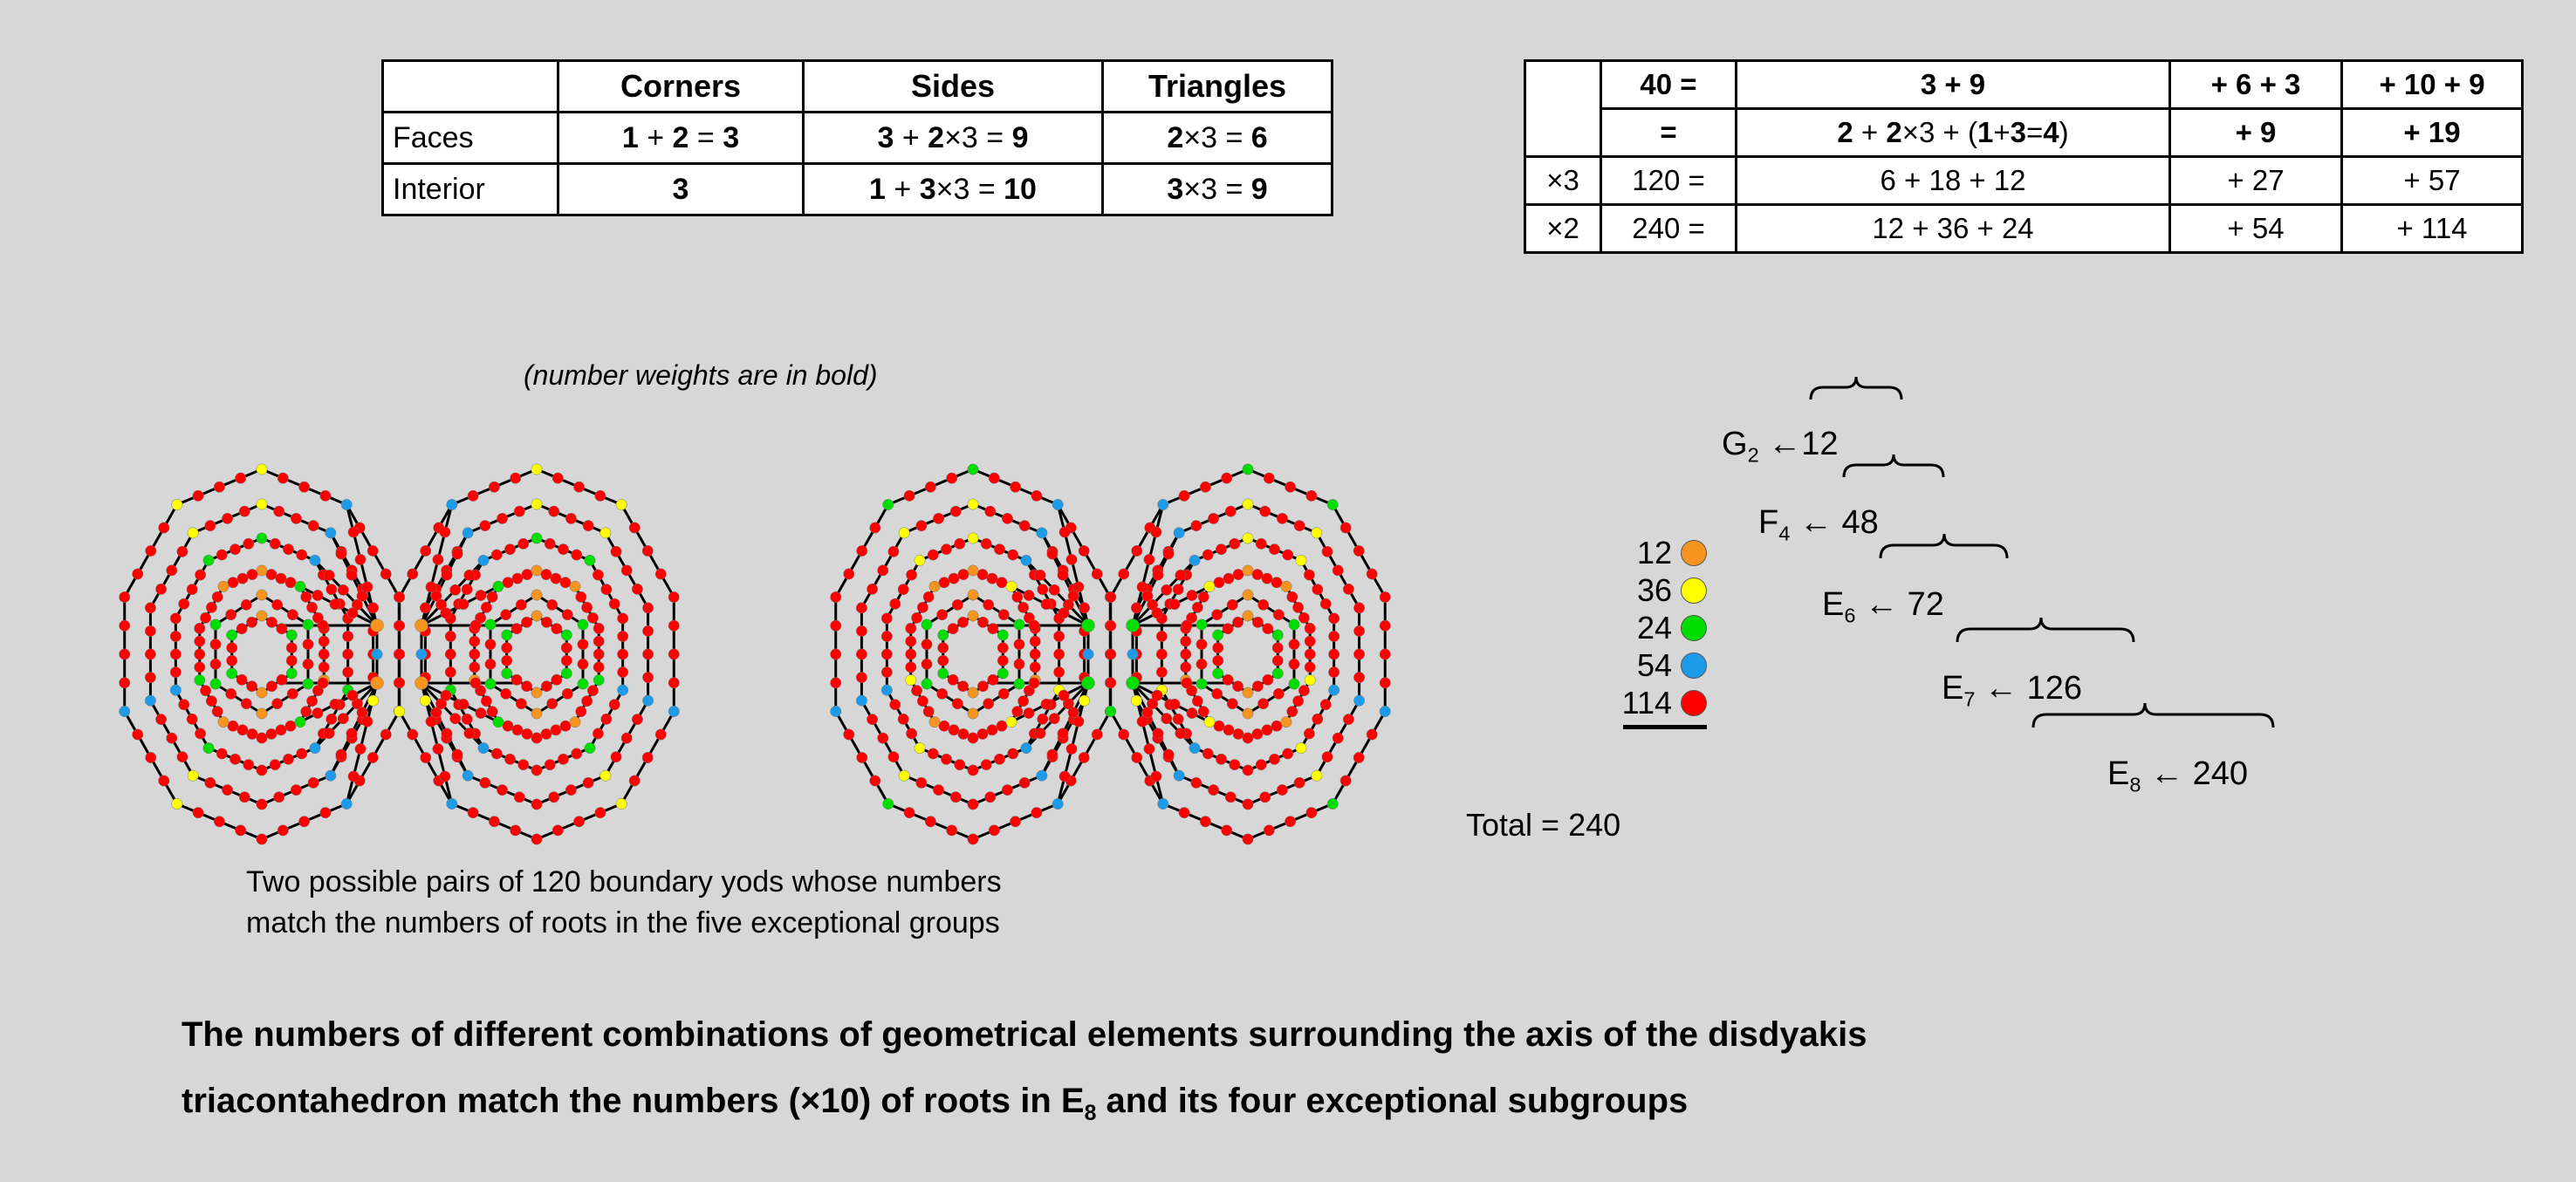  Describe the element at coordinates (2432, 180) in the screenshot. I see `cell-r2-add2: + 57` at that location.